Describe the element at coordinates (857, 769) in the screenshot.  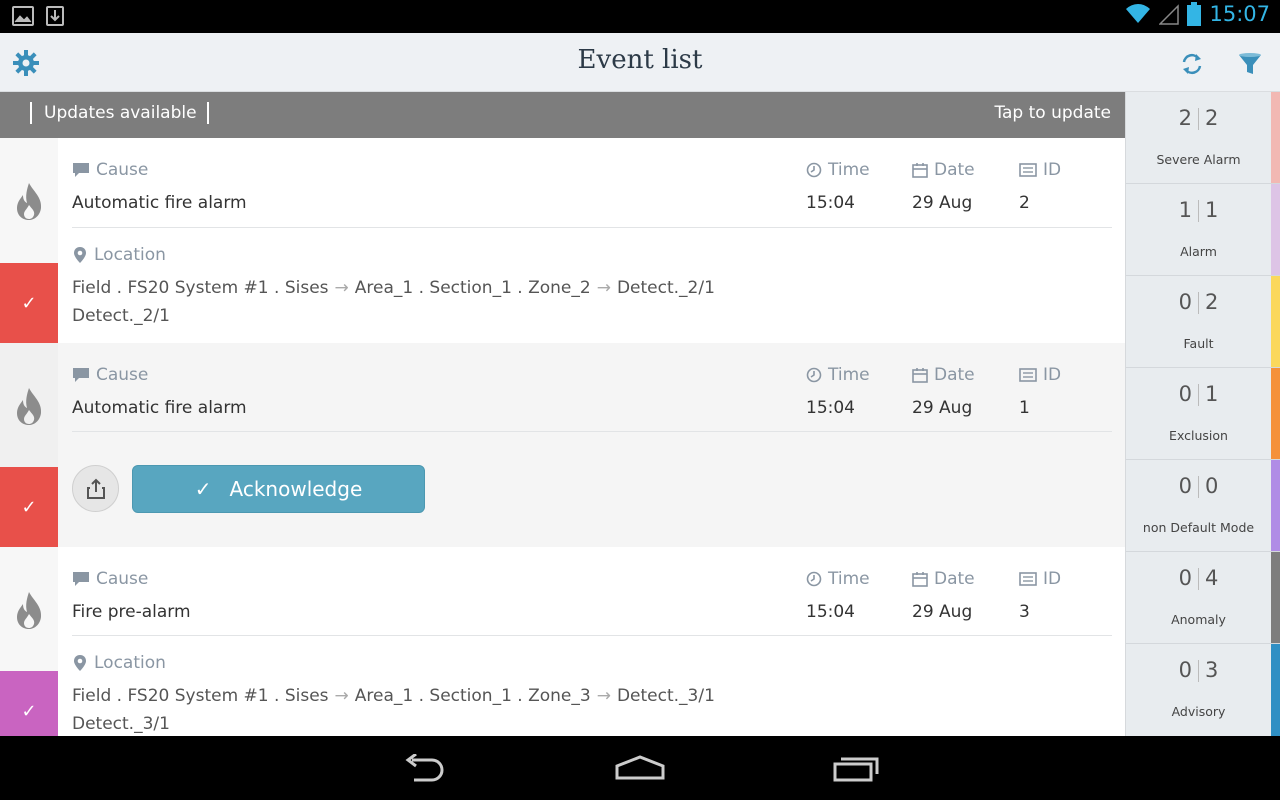
I see `recent-apps-icon` at that location.